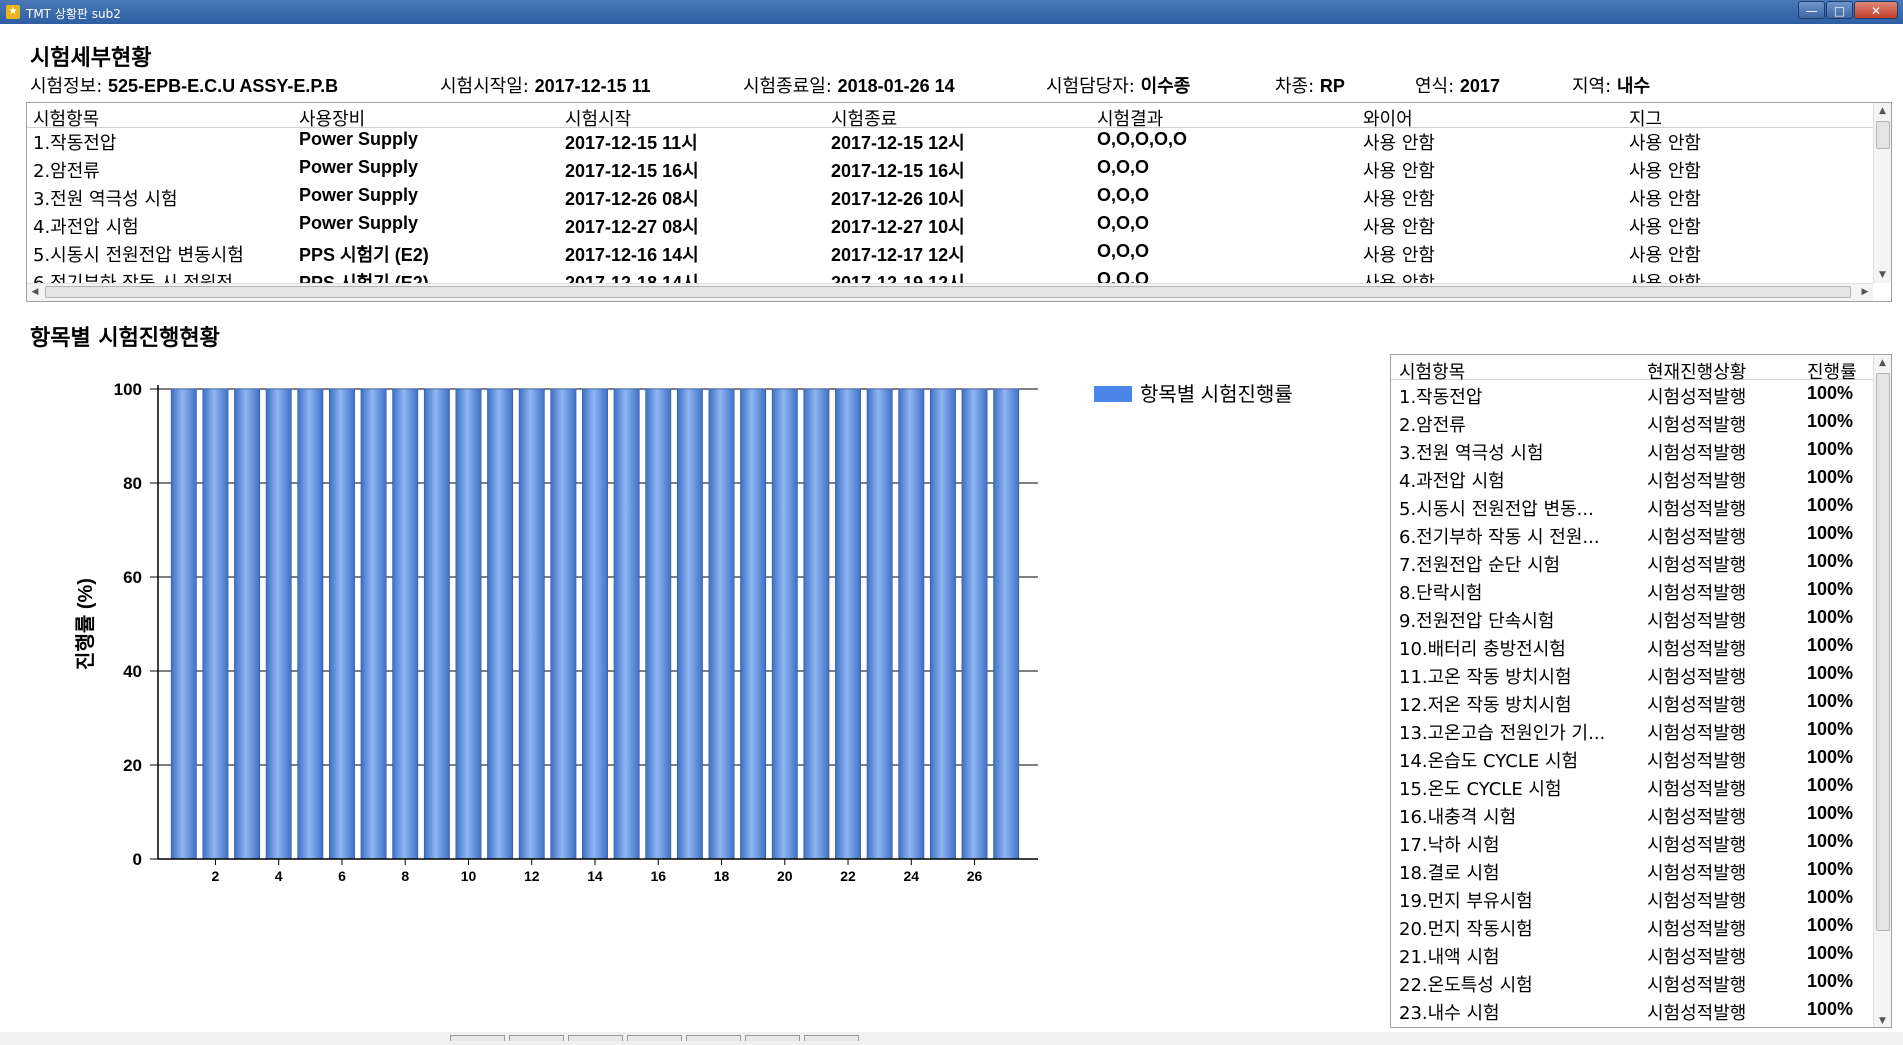 This screenshot has width=1903, height=1045. I want to click on scroll-thumb-horizontal, so click(948, 292).